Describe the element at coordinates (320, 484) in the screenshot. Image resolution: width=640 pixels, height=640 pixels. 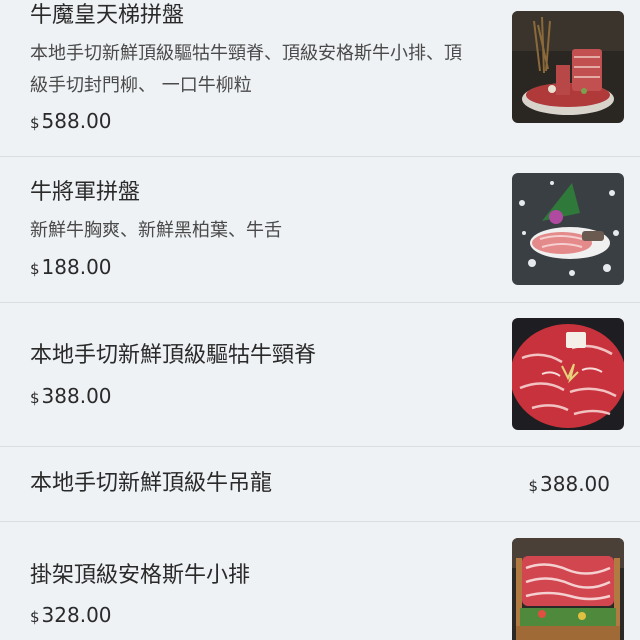
I see `menu-item: 本地手切新鮮頂級牛吊龍 $388.00` at that location.